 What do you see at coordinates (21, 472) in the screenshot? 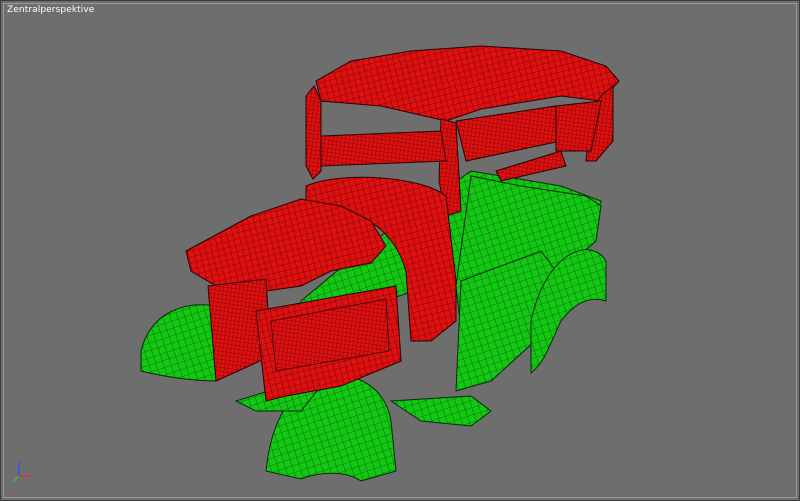
I see `axis-gizmo` at bounding box center [21, 472].